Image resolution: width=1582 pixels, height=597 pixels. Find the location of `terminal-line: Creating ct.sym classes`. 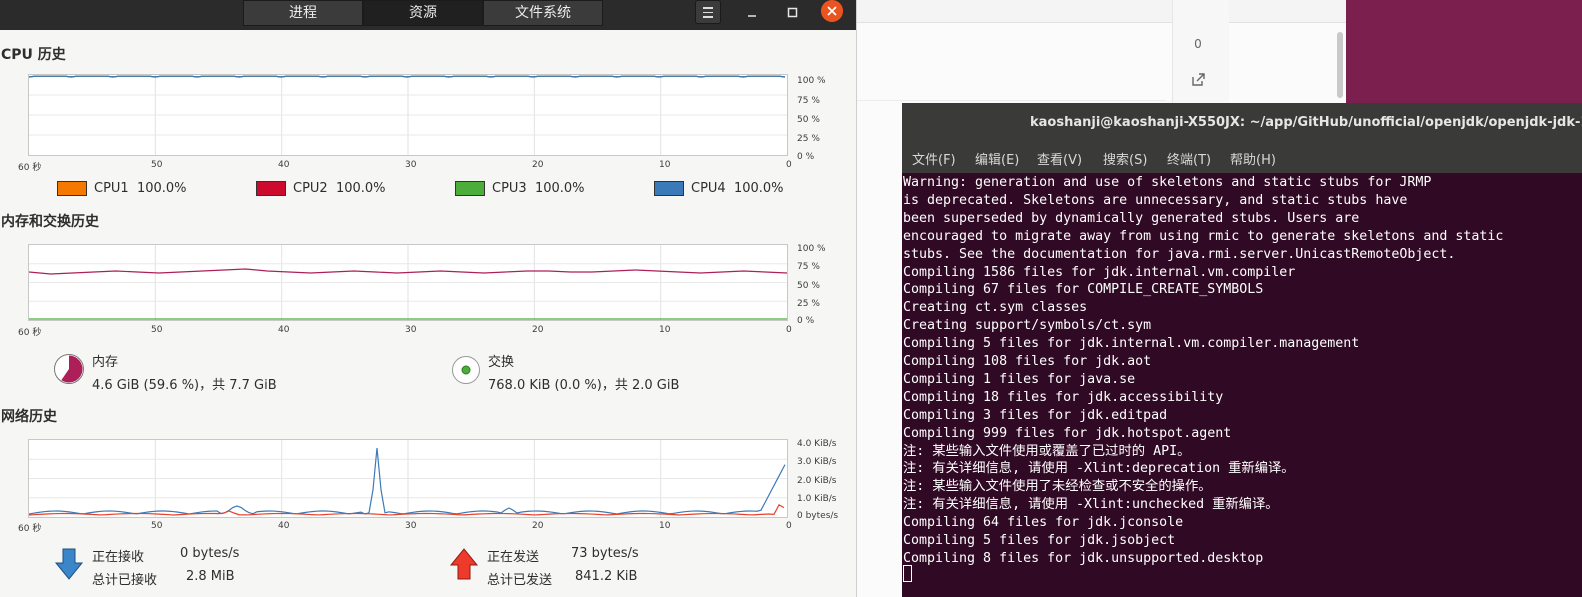

terminal-line: Creating ct.sym classes is located at coordinates (995, 308).